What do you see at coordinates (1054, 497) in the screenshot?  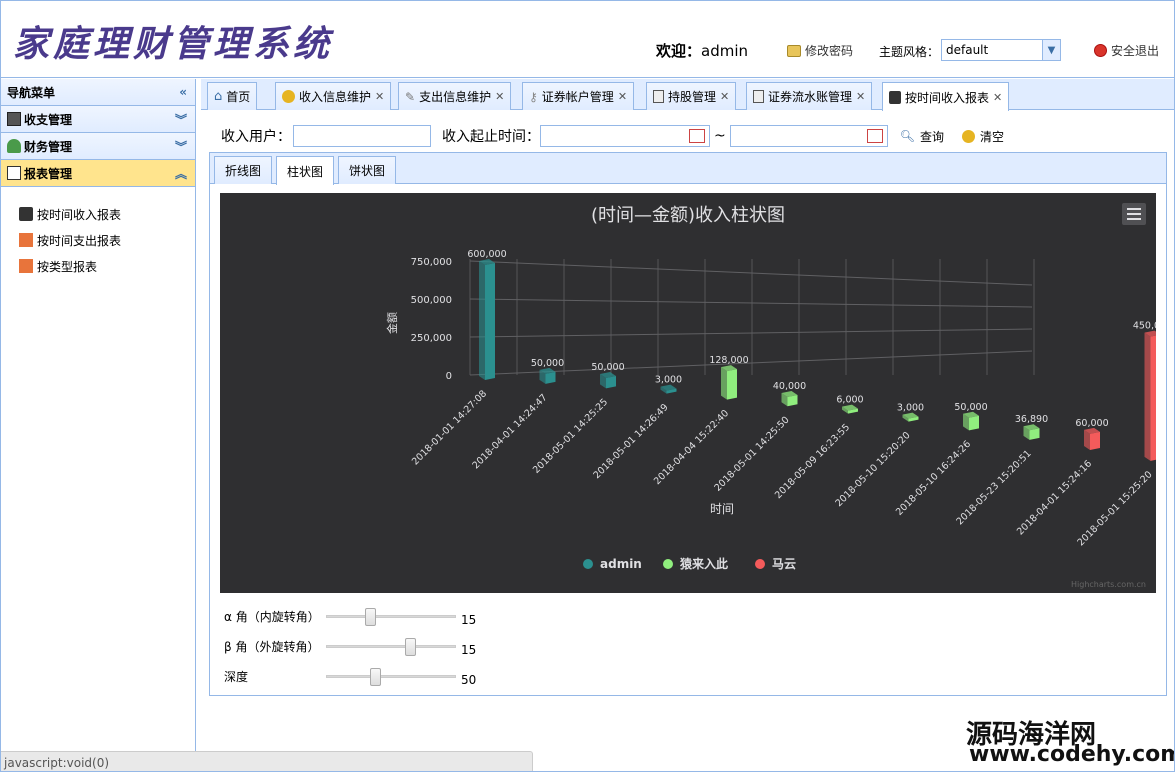 I see `x-tick-label: 2018-04-01 15:24:16` at bounding box center [1054, 497].